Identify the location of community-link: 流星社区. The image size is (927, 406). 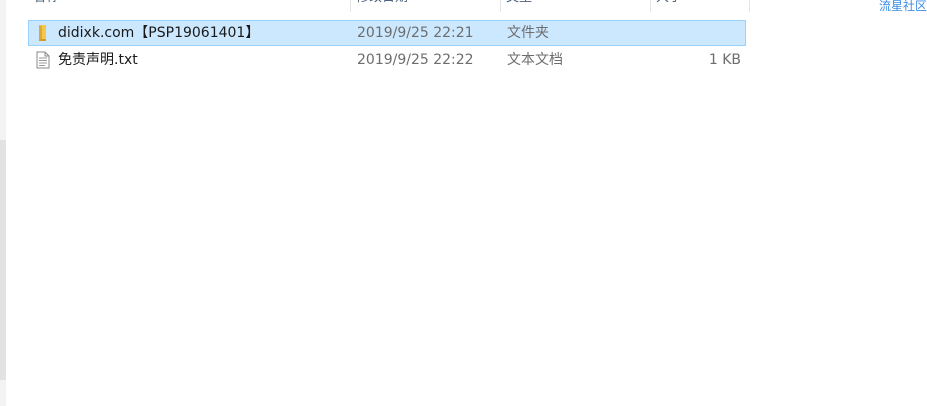
(903, 7).